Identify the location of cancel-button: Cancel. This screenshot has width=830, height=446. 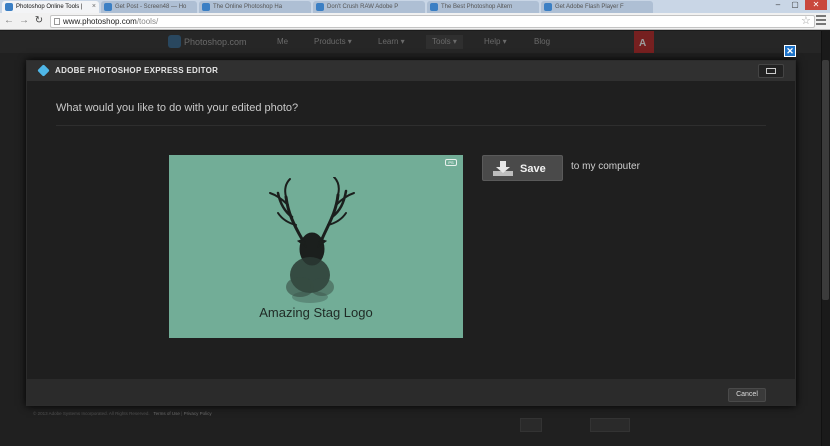
(747, 395).